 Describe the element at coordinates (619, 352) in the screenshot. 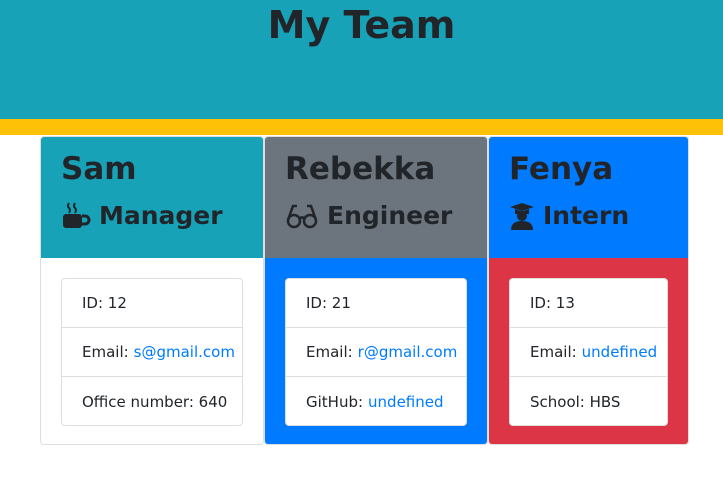

I see `email-link: undefined` at that location.